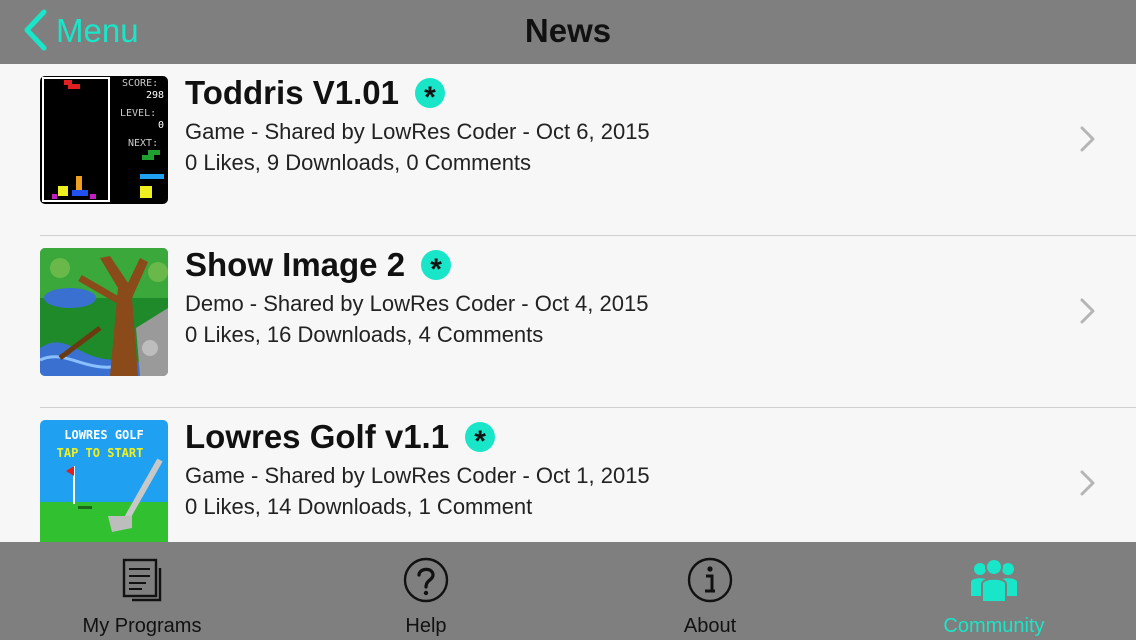 Image resolution: width=1136 pixels, height=640 pixels. What do you see at coordinates (104, 140) in the screenshot?
I see `program-thumbnail: SCORE: 298 LEVEL: 0 NEXT:` at bounding box center [104, 140].